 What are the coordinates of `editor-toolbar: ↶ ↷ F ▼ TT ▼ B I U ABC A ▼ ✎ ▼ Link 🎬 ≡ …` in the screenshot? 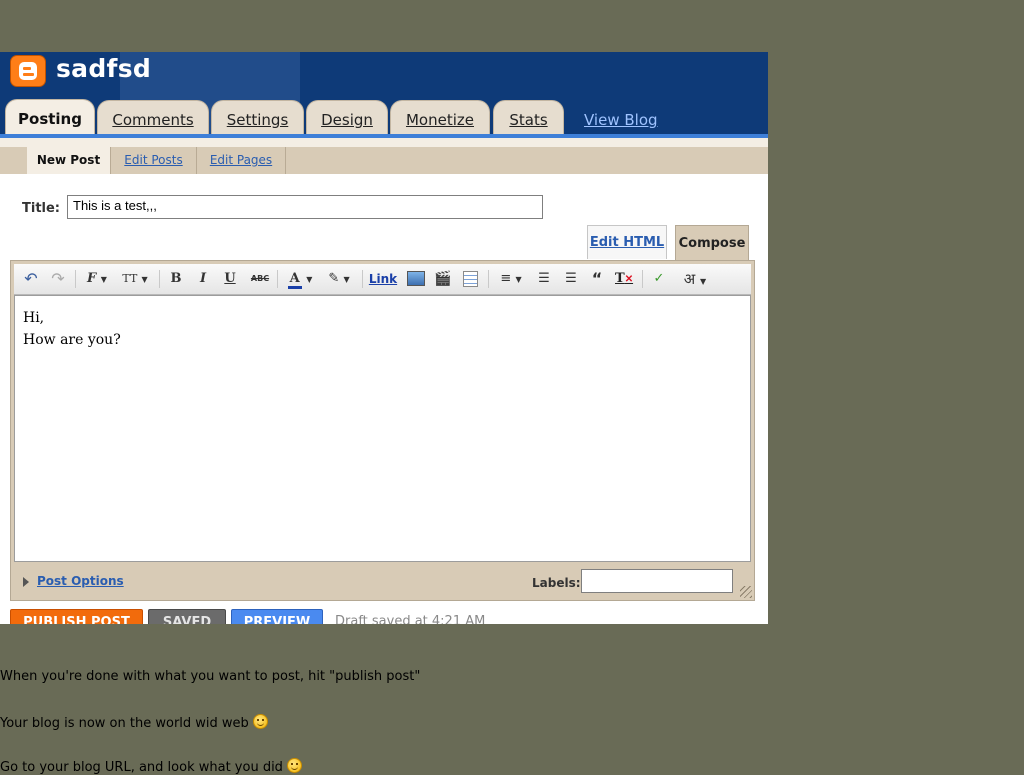 It's located at (382, 279).